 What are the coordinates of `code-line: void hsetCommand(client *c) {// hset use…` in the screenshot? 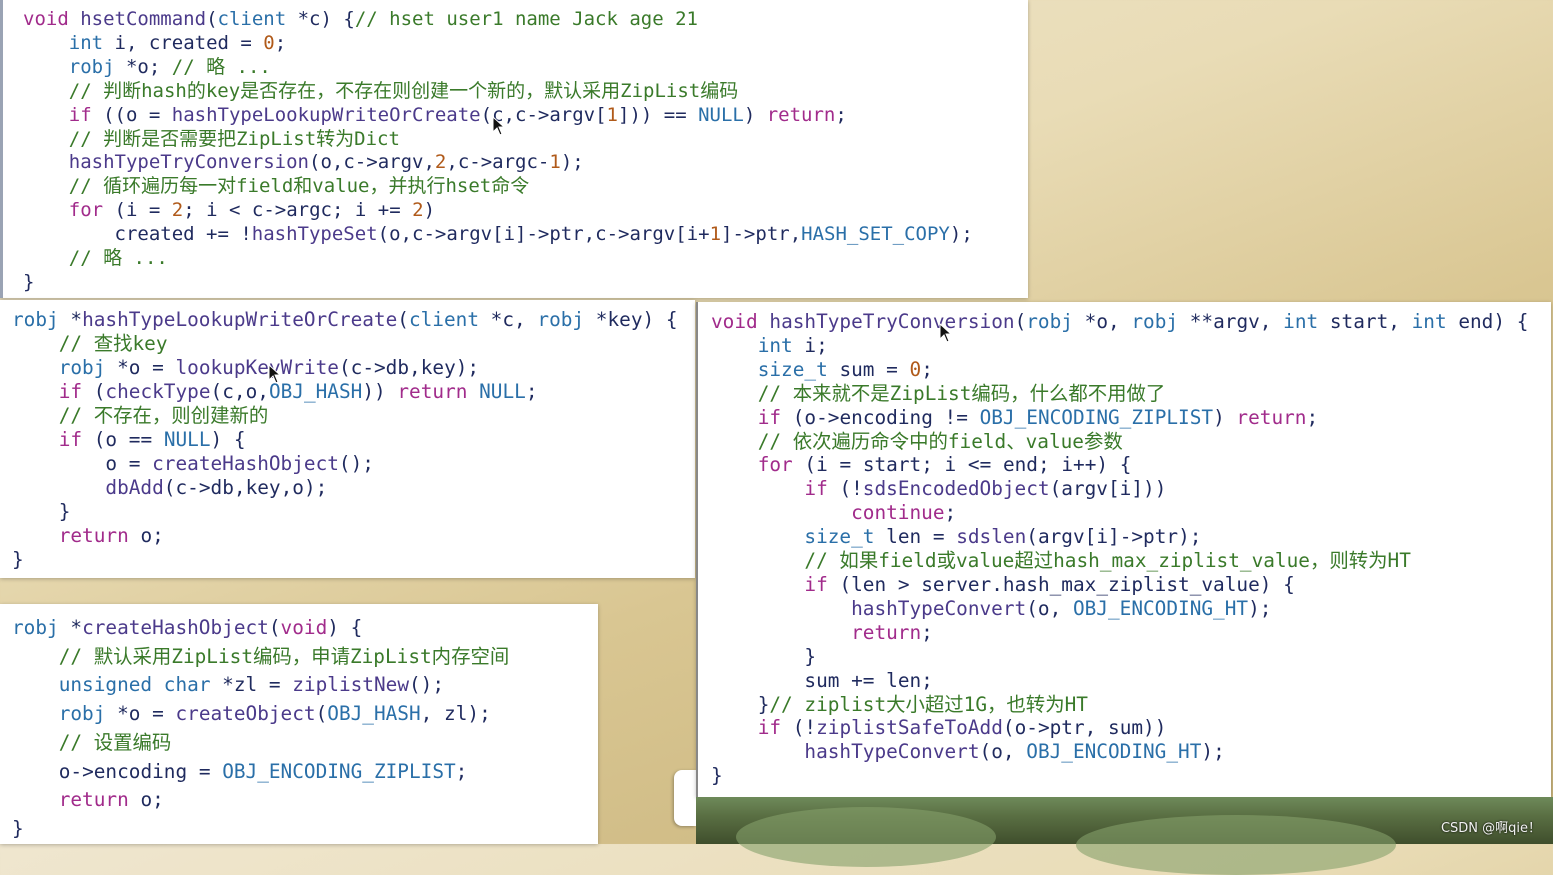 It's located at (360, 19).